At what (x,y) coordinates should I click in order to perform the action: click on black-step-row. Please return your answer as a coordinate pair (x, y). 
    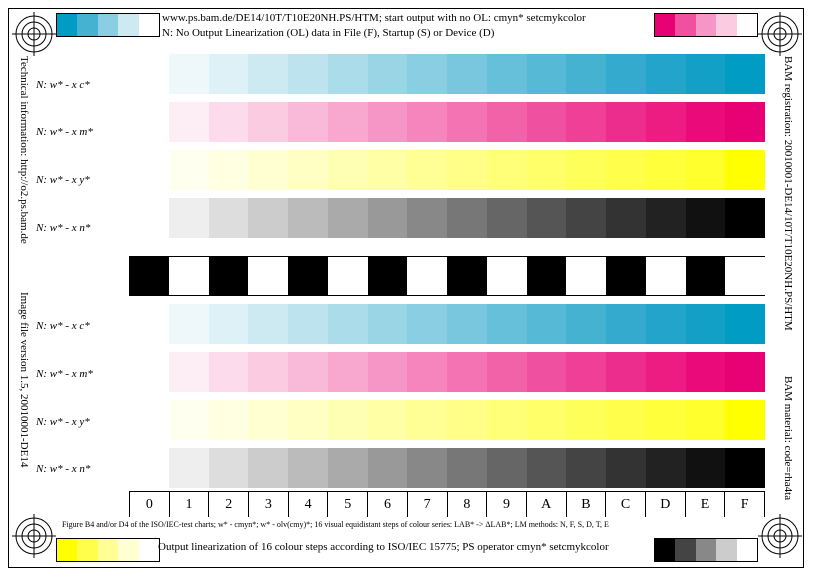
    Looking at the image, I should click on (447, 468).